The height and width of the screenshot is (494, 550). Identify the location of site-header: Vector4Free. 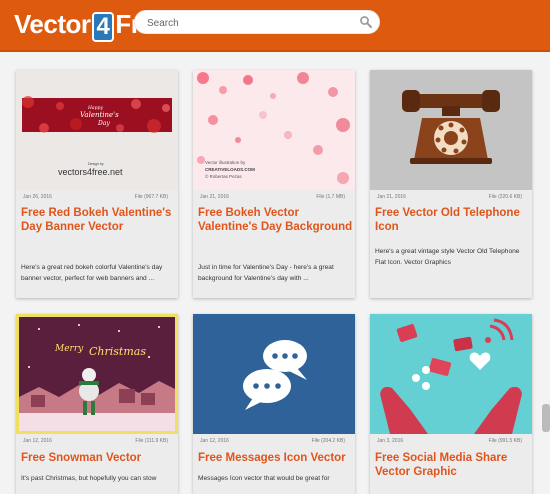
(275, 26).